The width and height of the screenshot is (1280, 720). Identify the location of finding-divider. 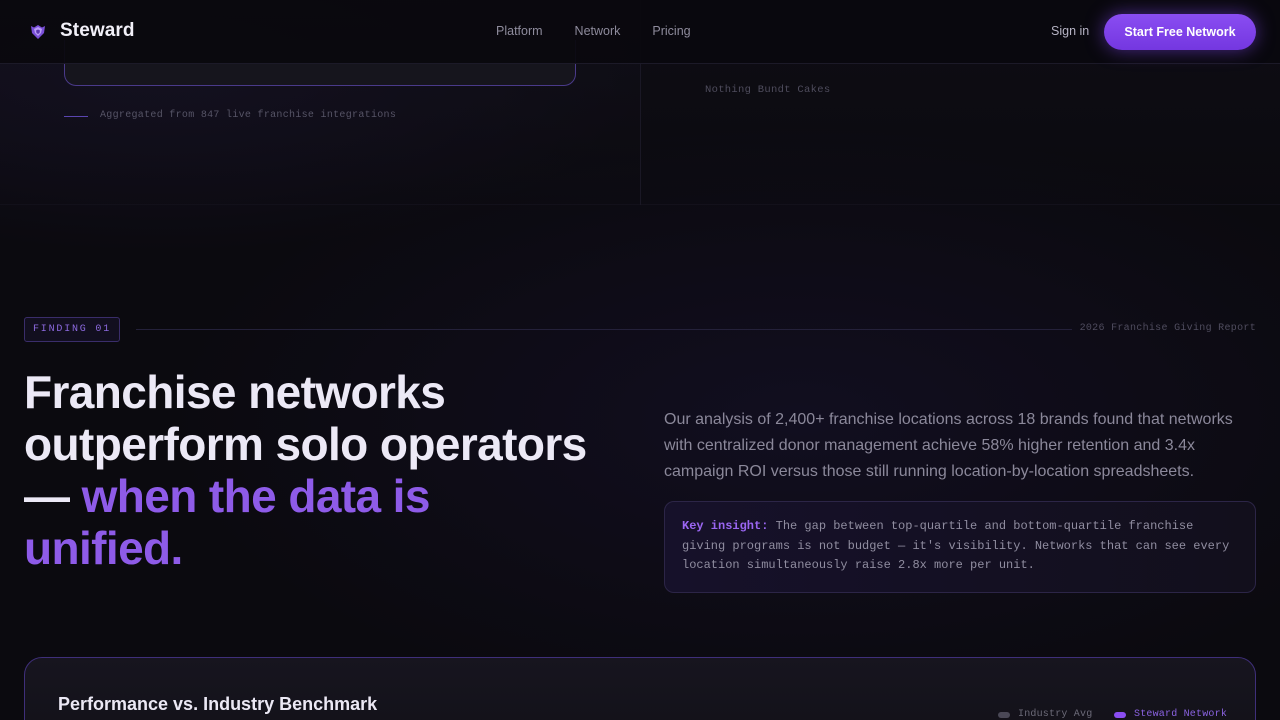
(604, 329).